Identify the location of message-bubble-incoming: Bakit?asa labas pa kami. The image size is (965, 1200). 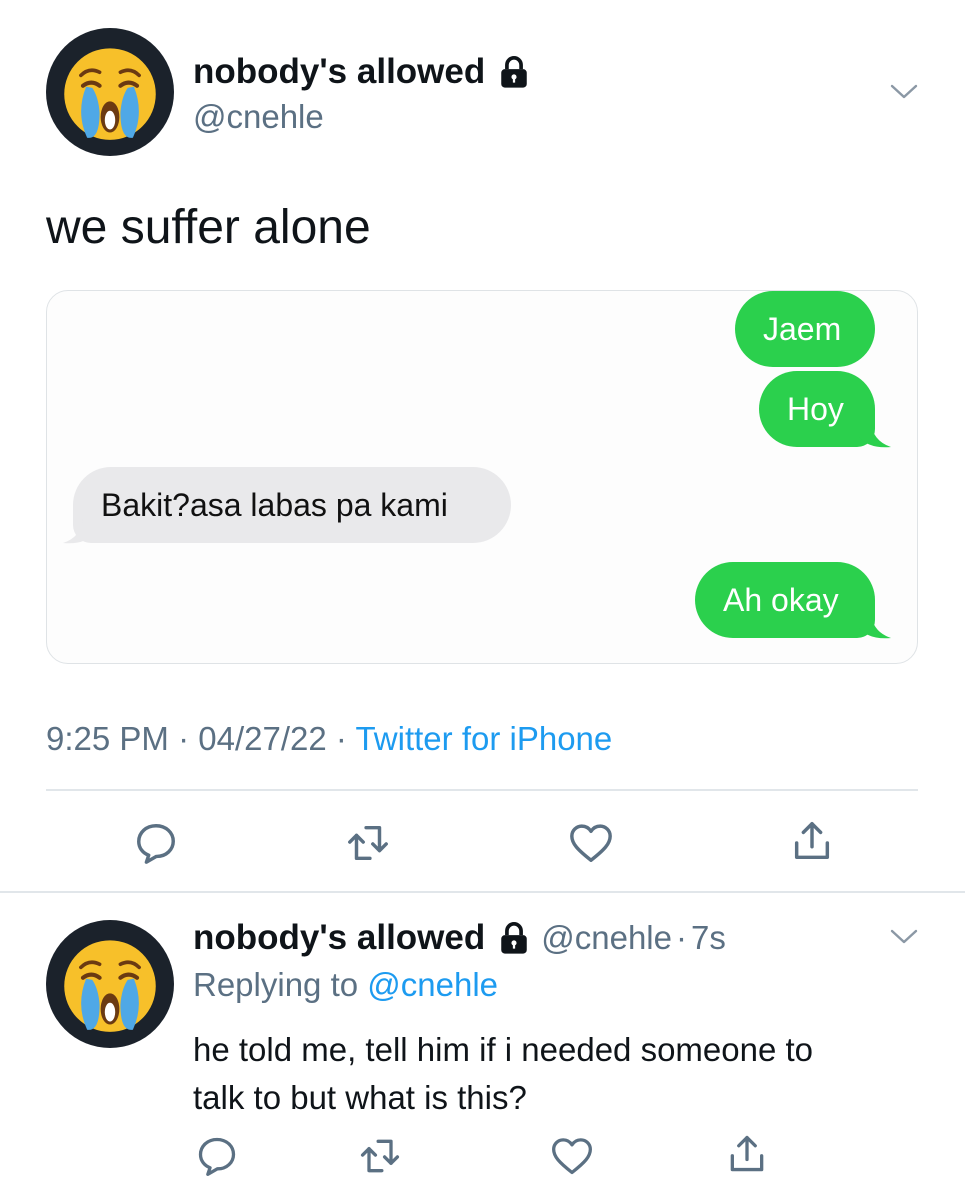
(292, 505).